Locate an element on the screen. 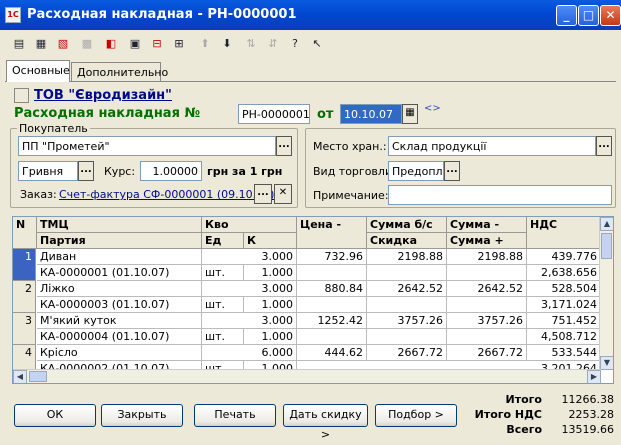  help-icon: ? is located at coordinates (295, 44).